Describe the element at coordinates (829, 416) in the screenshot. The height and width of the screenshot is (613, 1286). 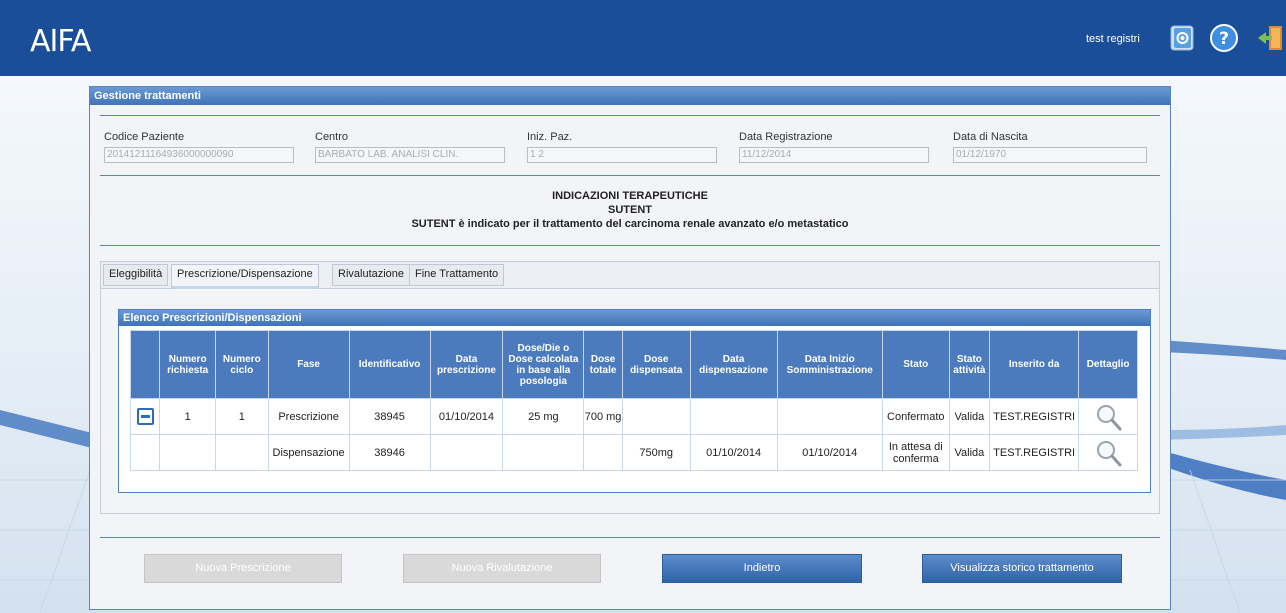
I see `cell-data-inizio` at that location.